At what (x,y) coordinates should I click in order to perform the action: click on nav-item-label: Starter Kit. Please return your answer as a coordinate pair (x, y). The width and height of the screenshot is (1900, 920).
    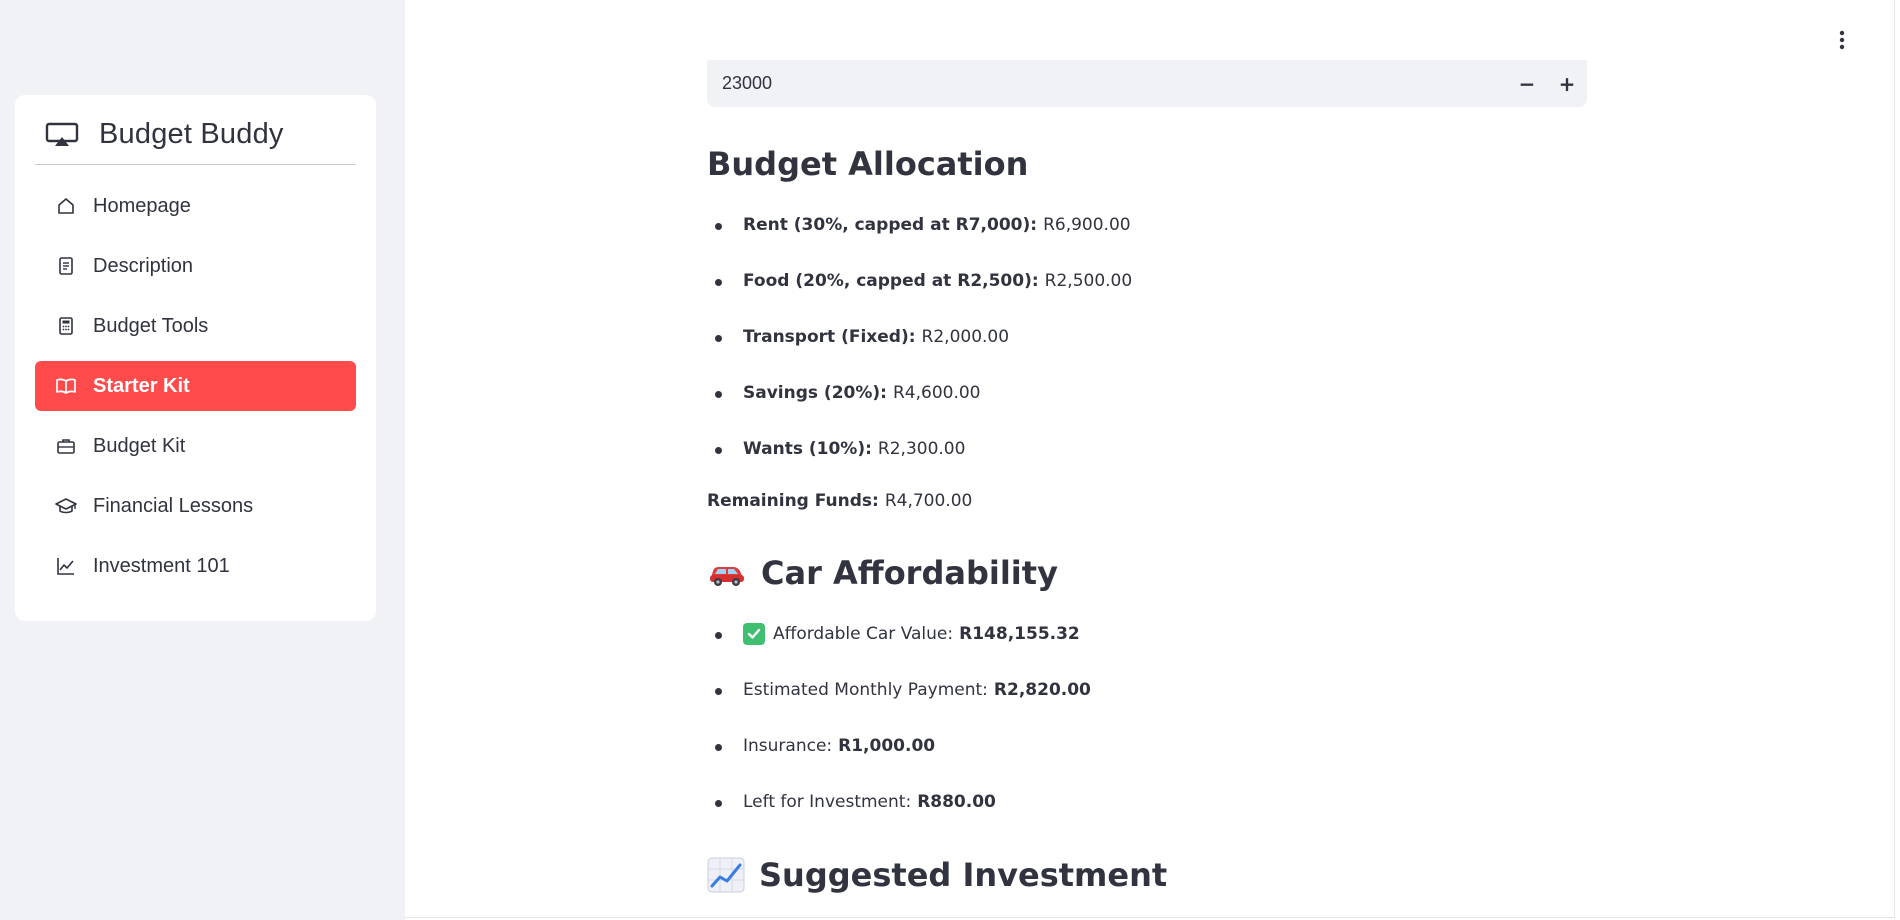
    Looking at the image, I should click on (141, 385).